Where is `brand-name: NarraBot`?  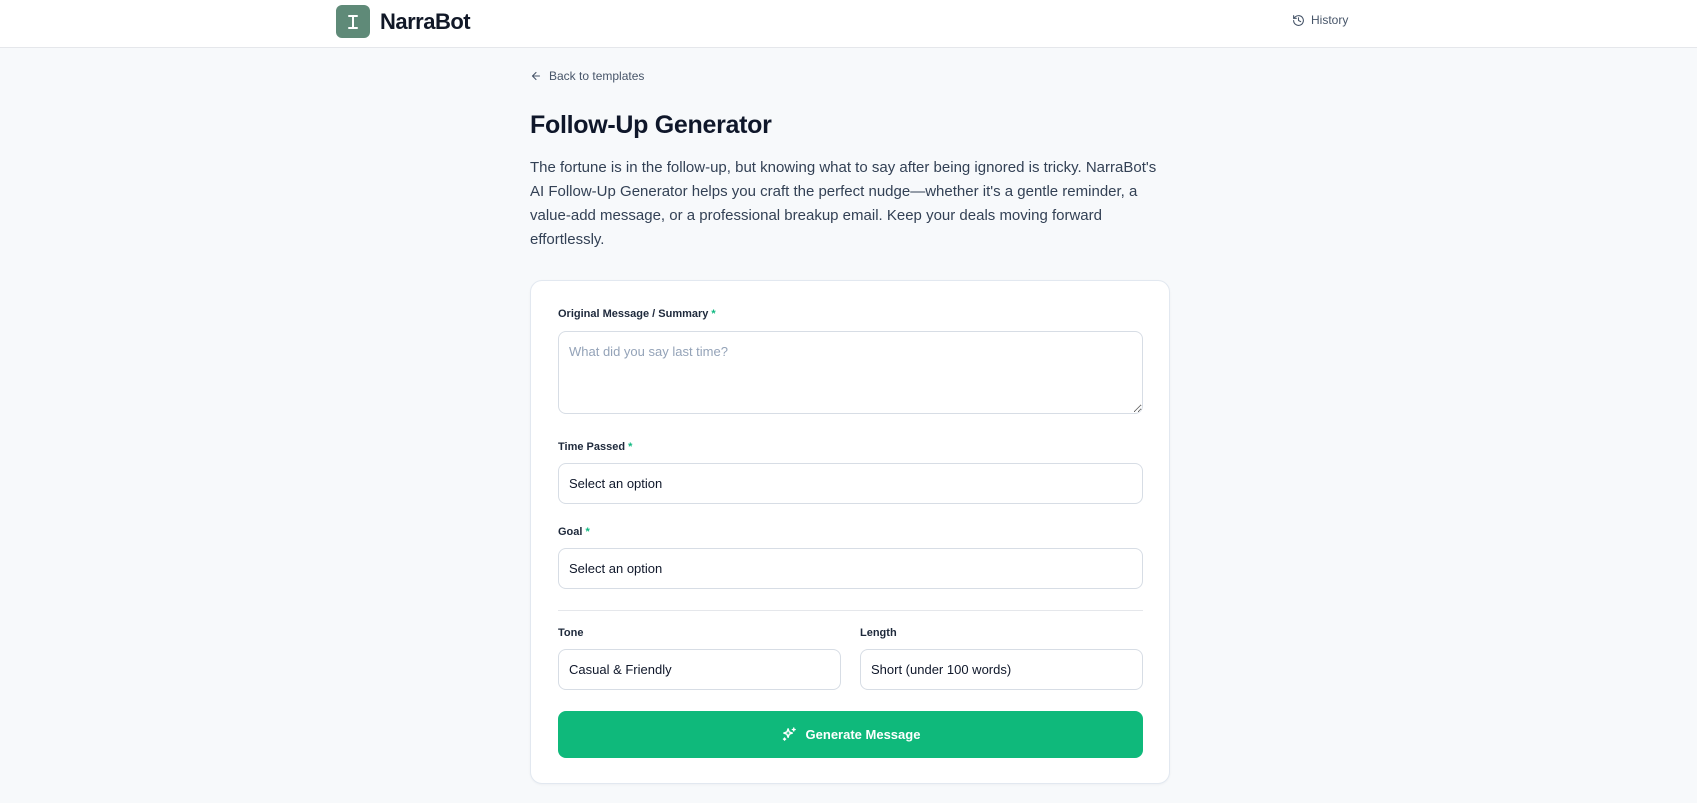
brand-name: NarraBot is located at coordinates (425, 21).